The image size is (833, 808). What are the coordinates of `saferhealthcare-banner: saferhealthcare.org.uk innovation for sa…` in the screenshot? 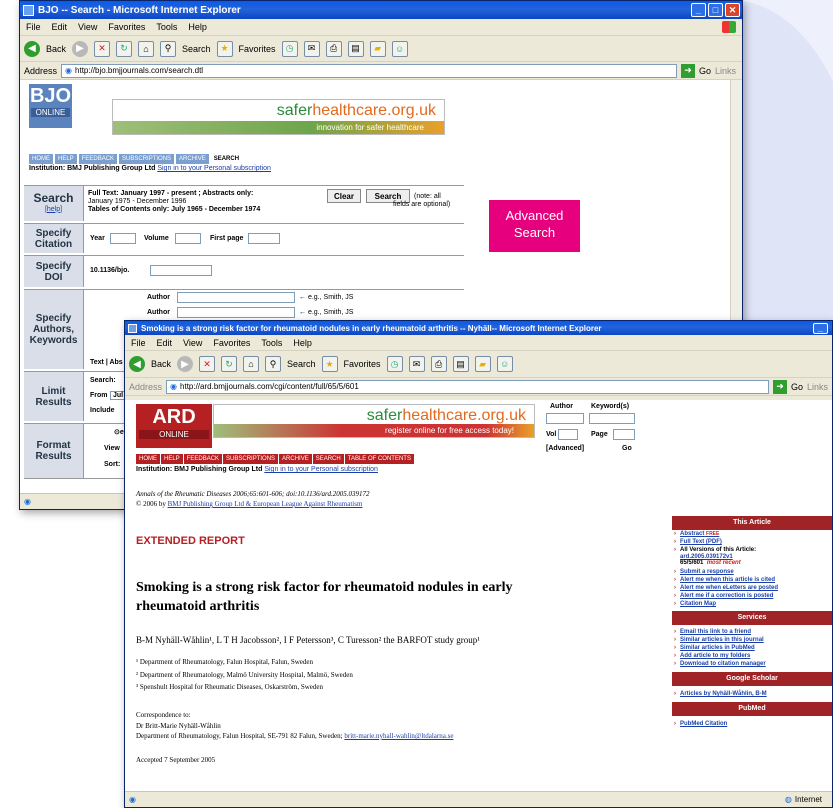 It's located at (278, 117).